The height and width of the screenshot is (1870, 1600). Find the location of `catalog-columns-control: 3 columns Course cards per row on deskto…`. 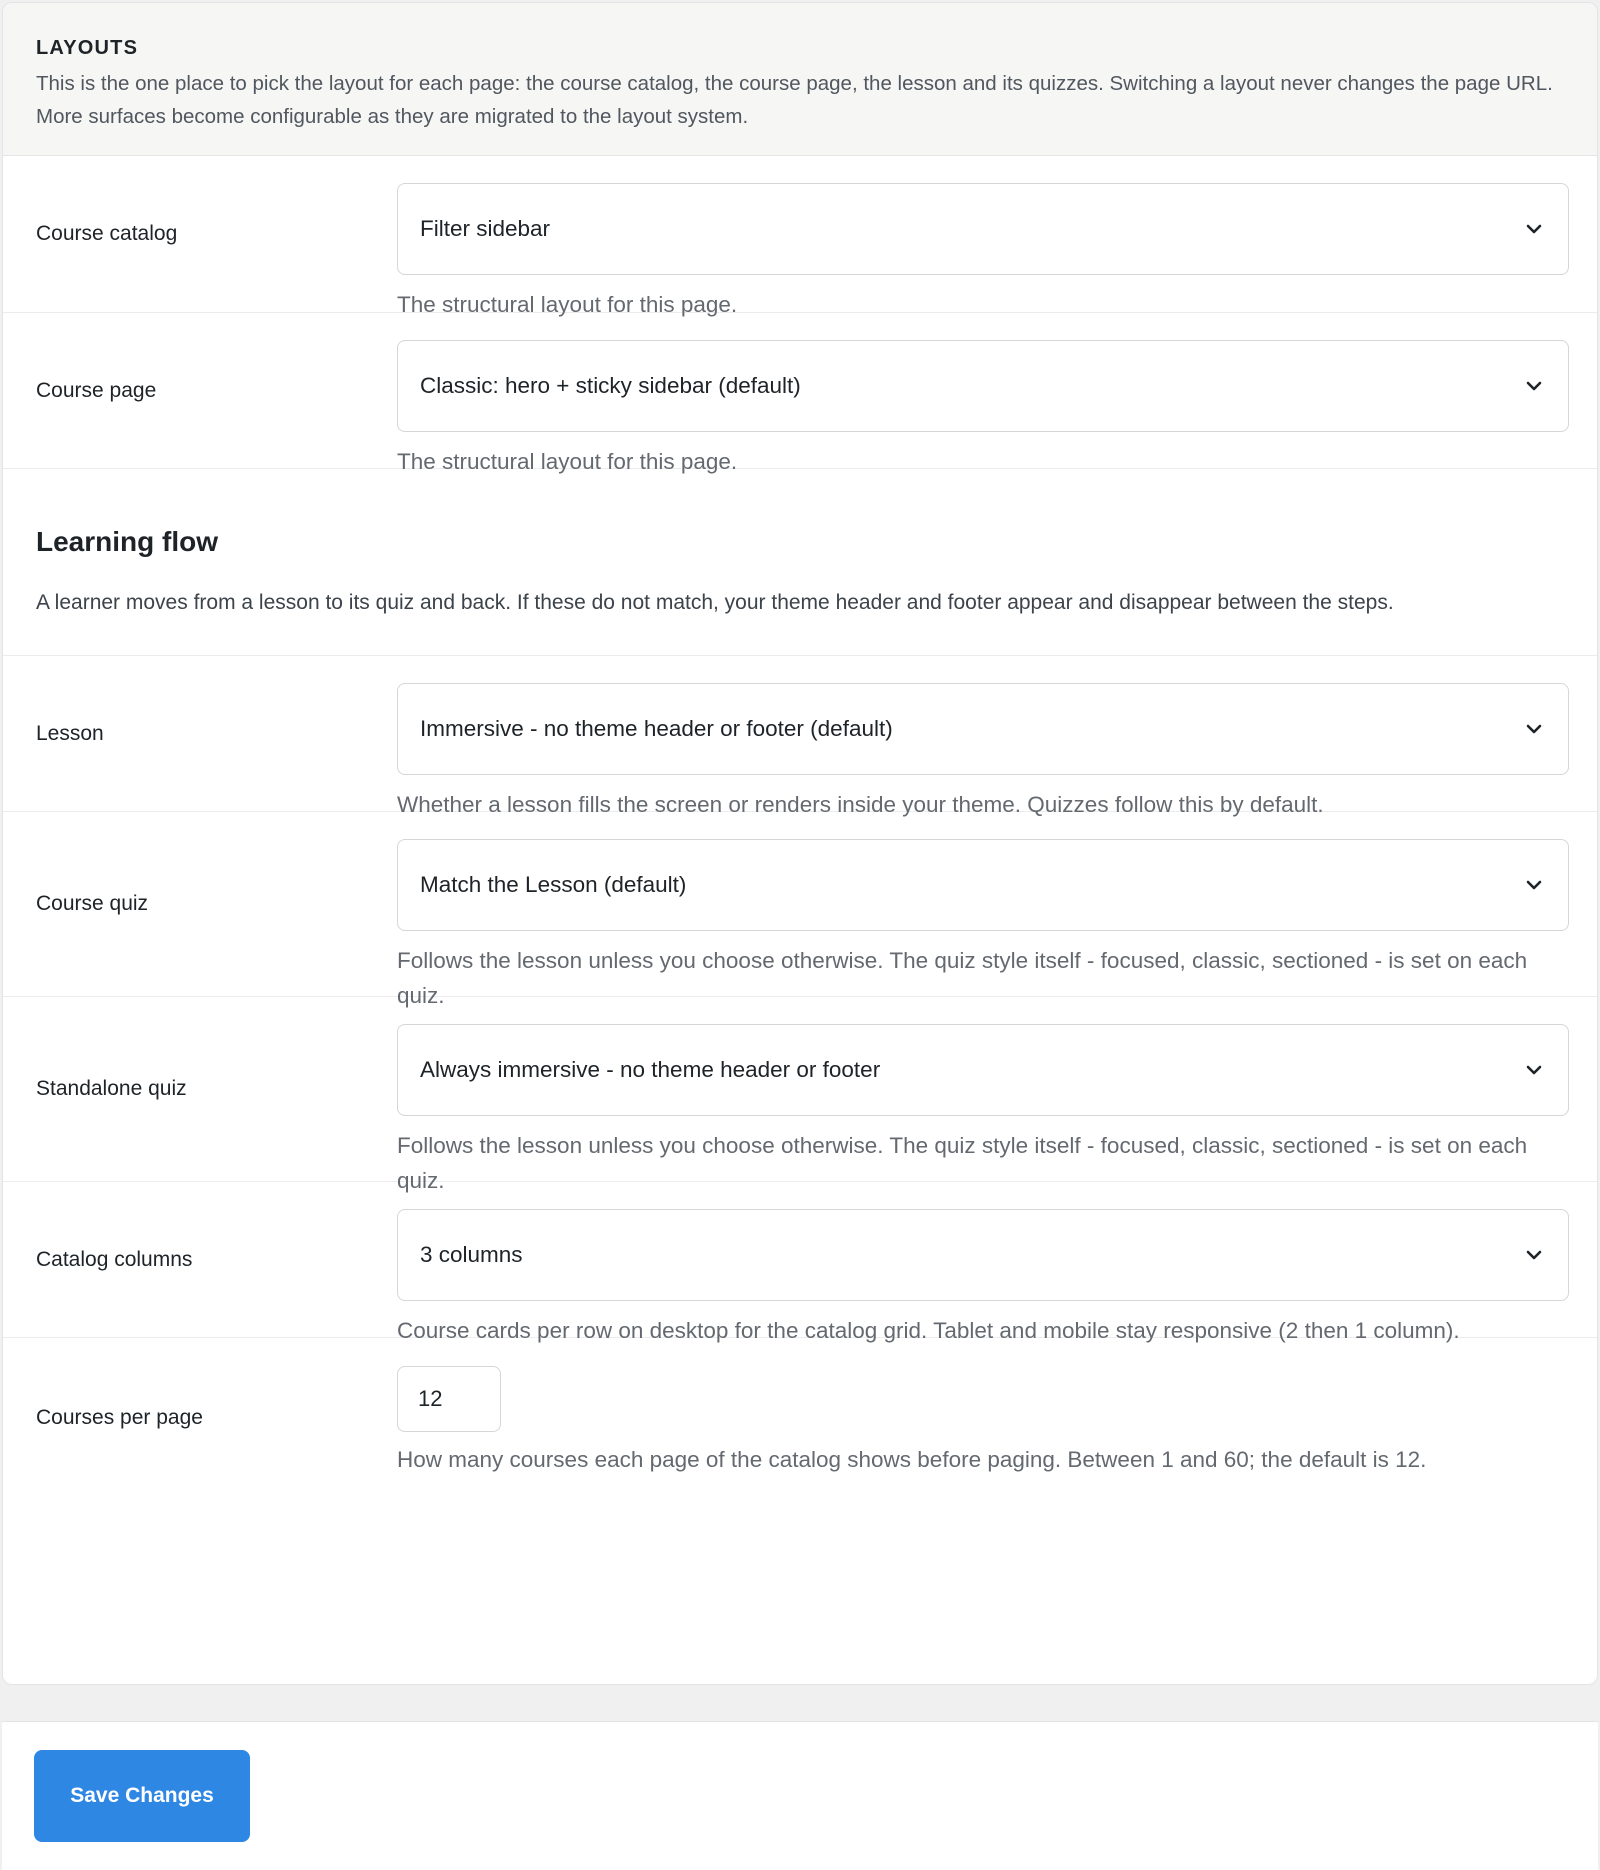

catalog-columns-control: 3 columns Course cards per row on deskto… is located at coordinates (983, 1278).